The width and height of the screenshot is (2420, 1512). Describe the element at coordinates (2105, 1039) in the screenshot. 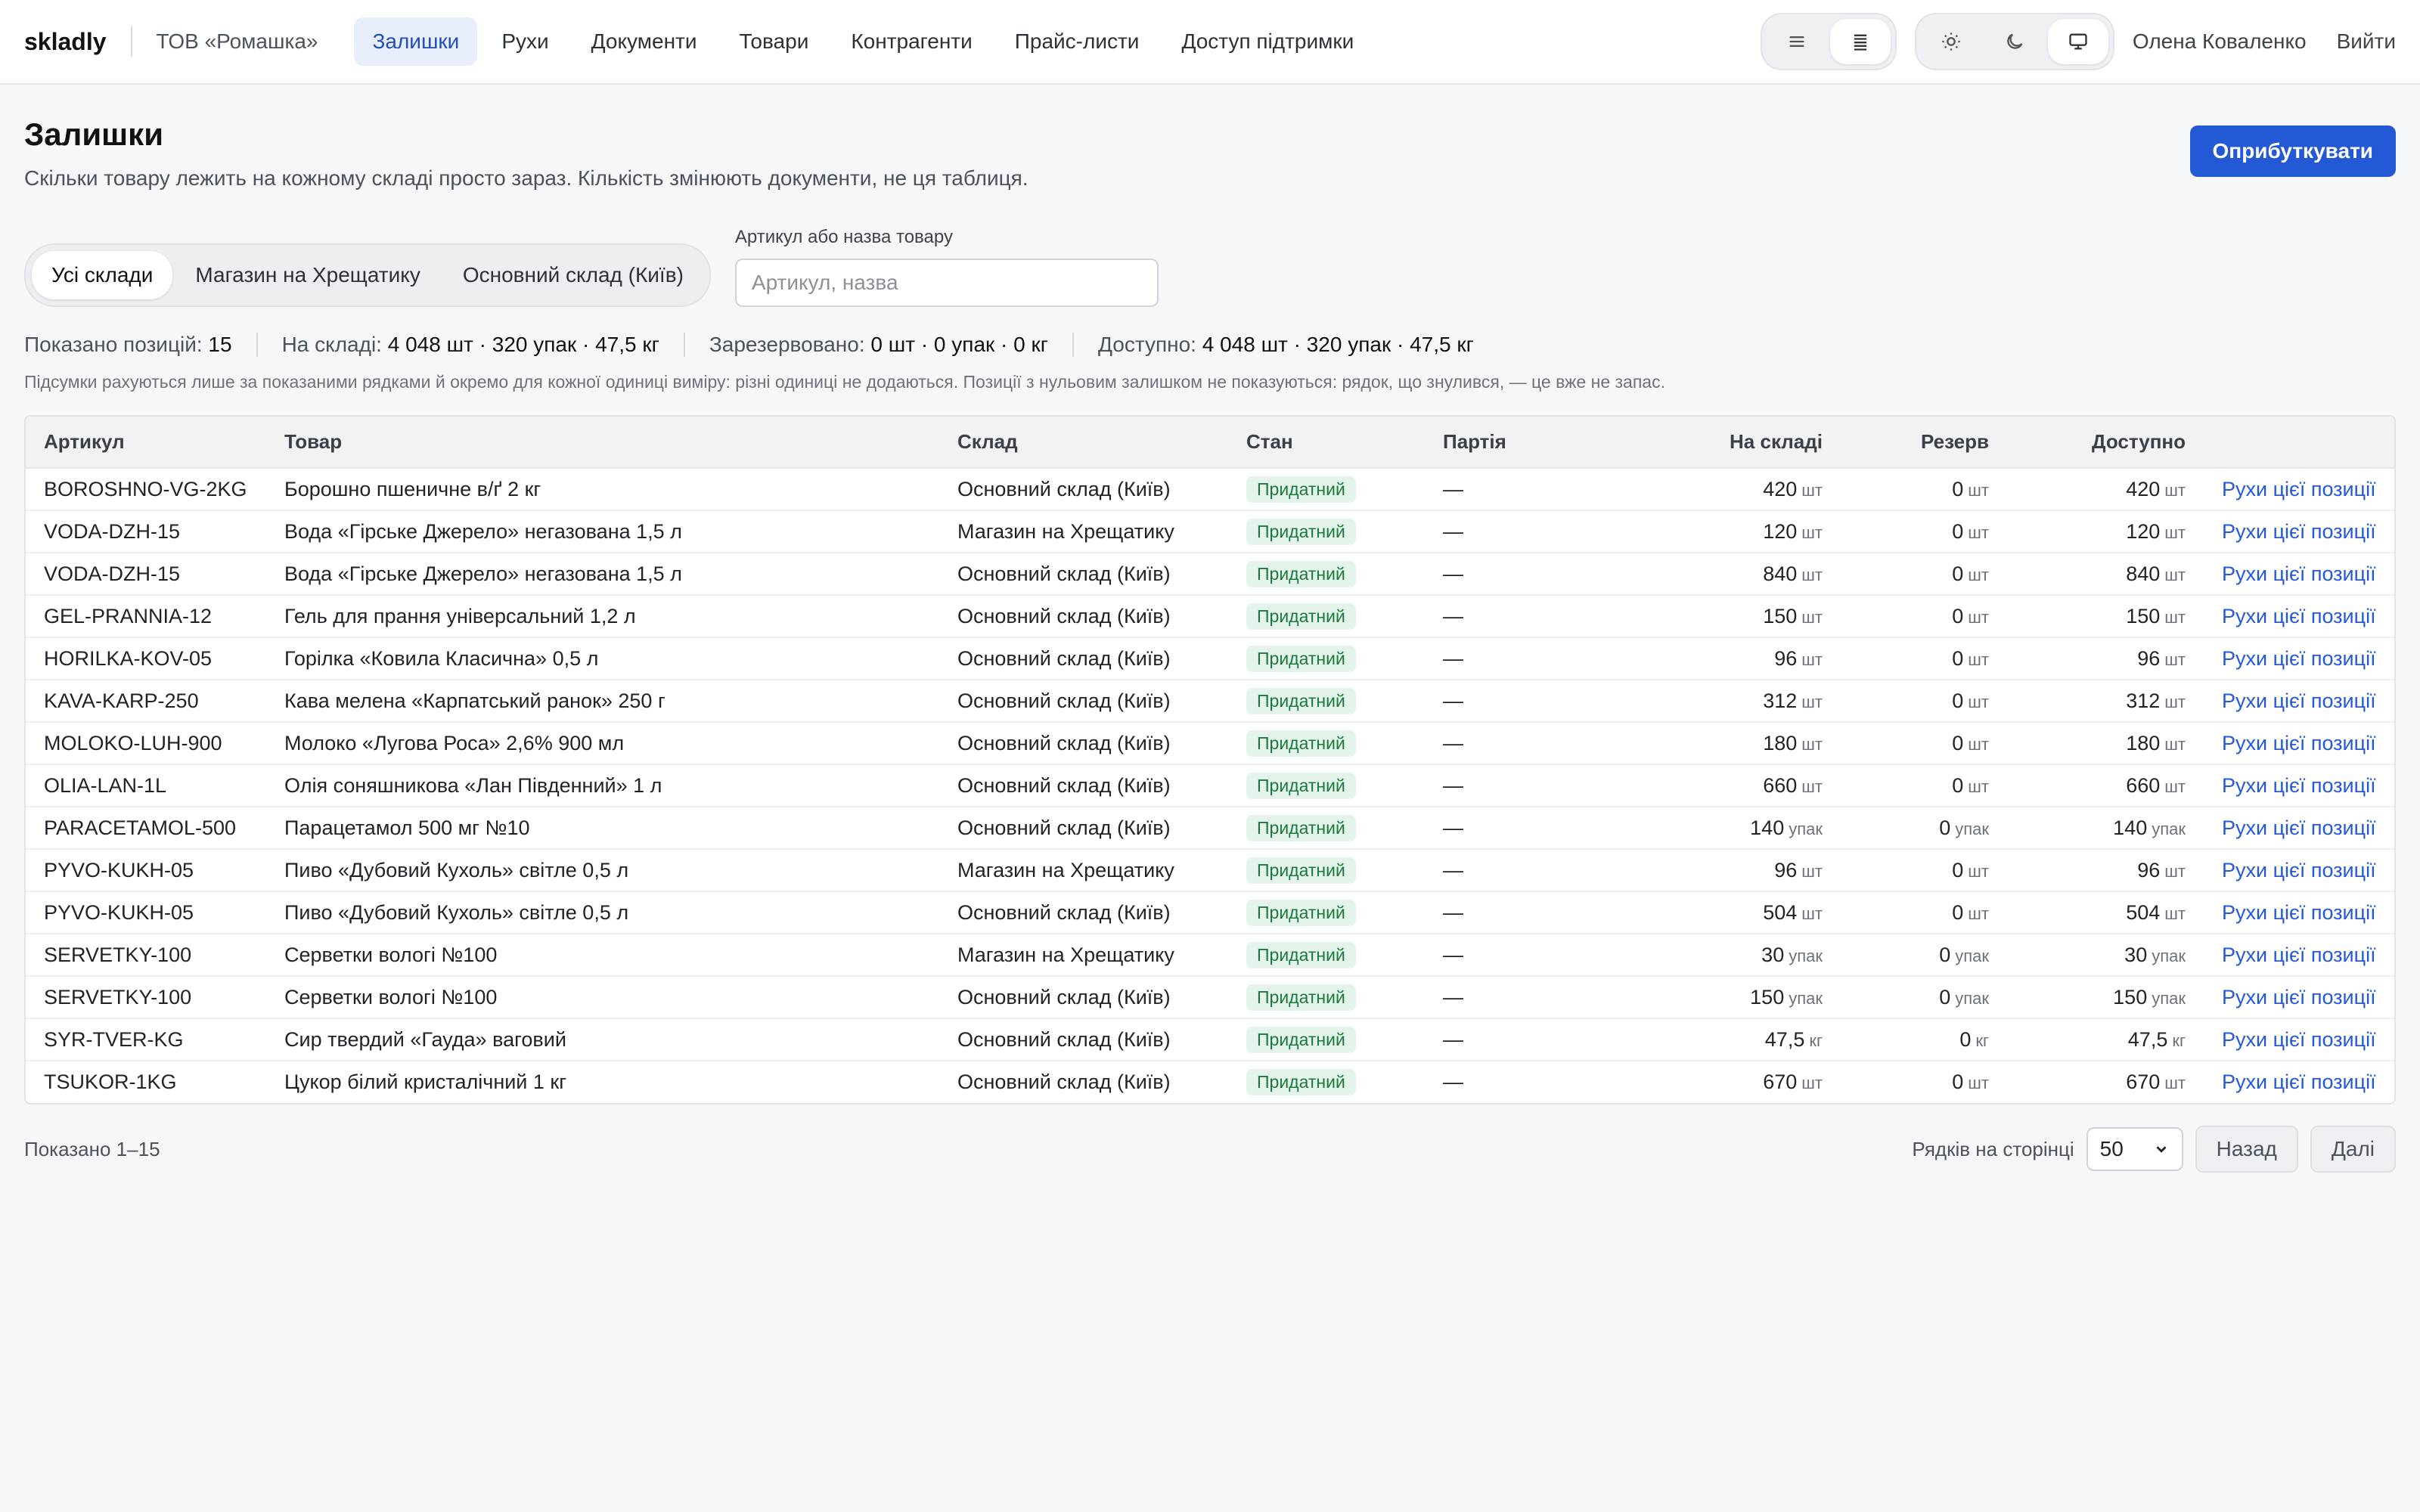

I see `available-cell: 47,5 кг` at that location.